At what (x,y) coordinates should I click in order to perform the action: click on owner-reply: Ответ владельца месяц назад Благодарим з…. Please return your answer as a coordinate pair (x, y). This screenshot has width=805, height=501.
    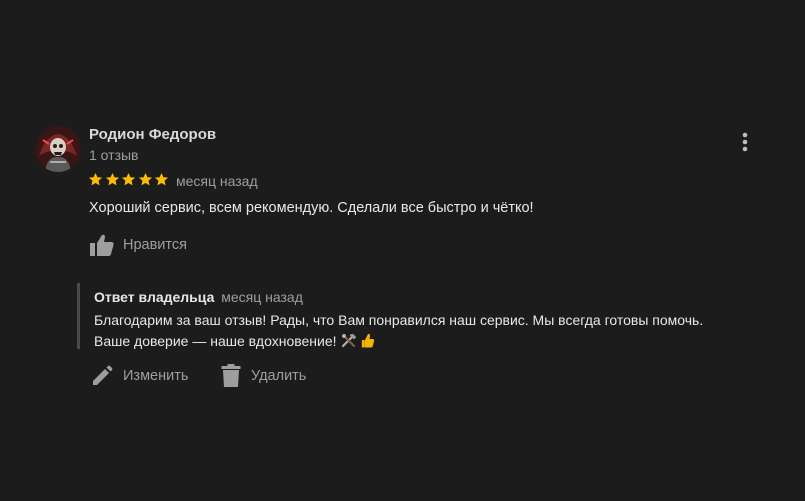
    Looking at the image, I should click on (428, 316).